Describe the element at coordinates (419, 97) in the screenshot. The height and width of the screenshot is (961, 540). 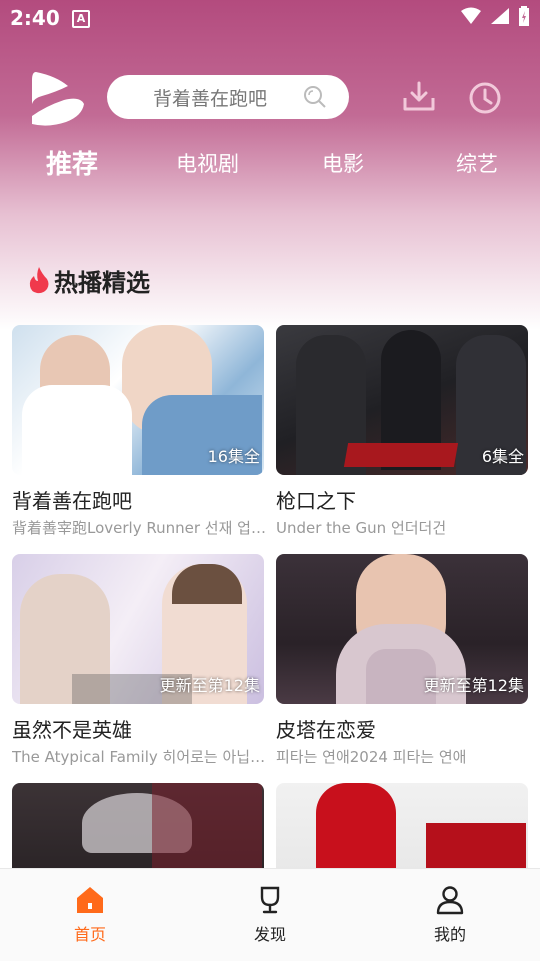
I see `download-icon` at that location.